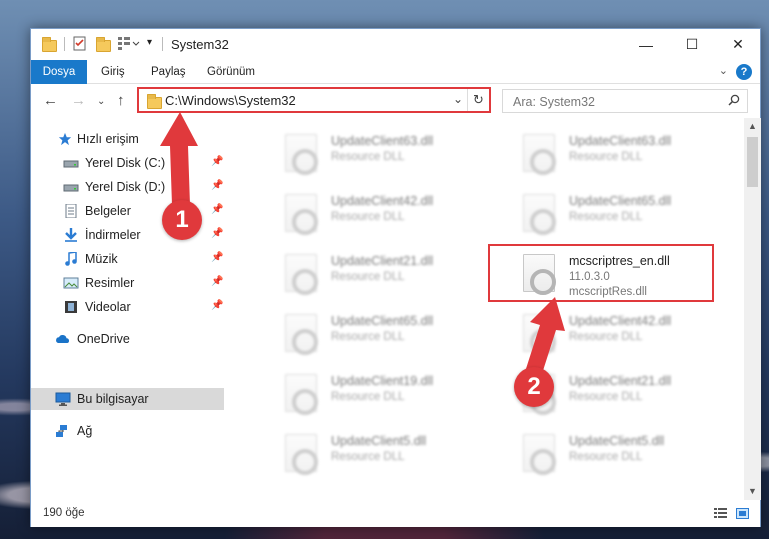 The width and height of the screenshot is (769, 539). I want to click on videos-icon, so click(71, 307).